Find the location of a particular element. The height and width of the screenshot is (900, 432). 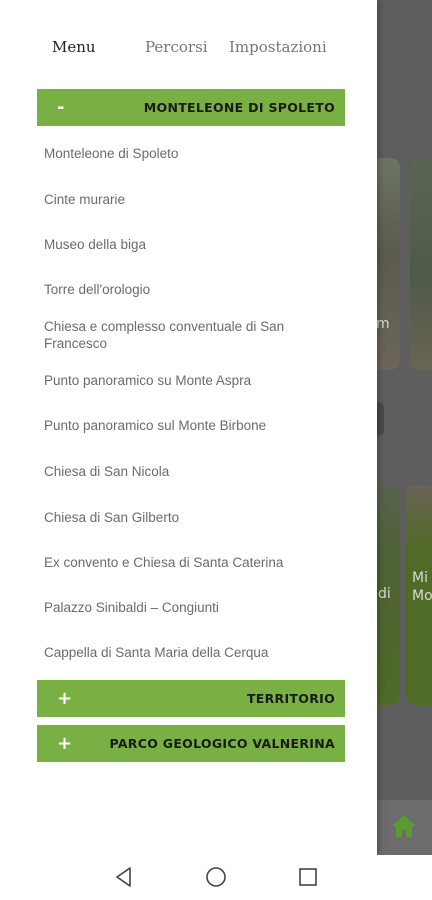

list-item: Punto panoramico sul Monte Birbone is located at coordinates (194, 425).